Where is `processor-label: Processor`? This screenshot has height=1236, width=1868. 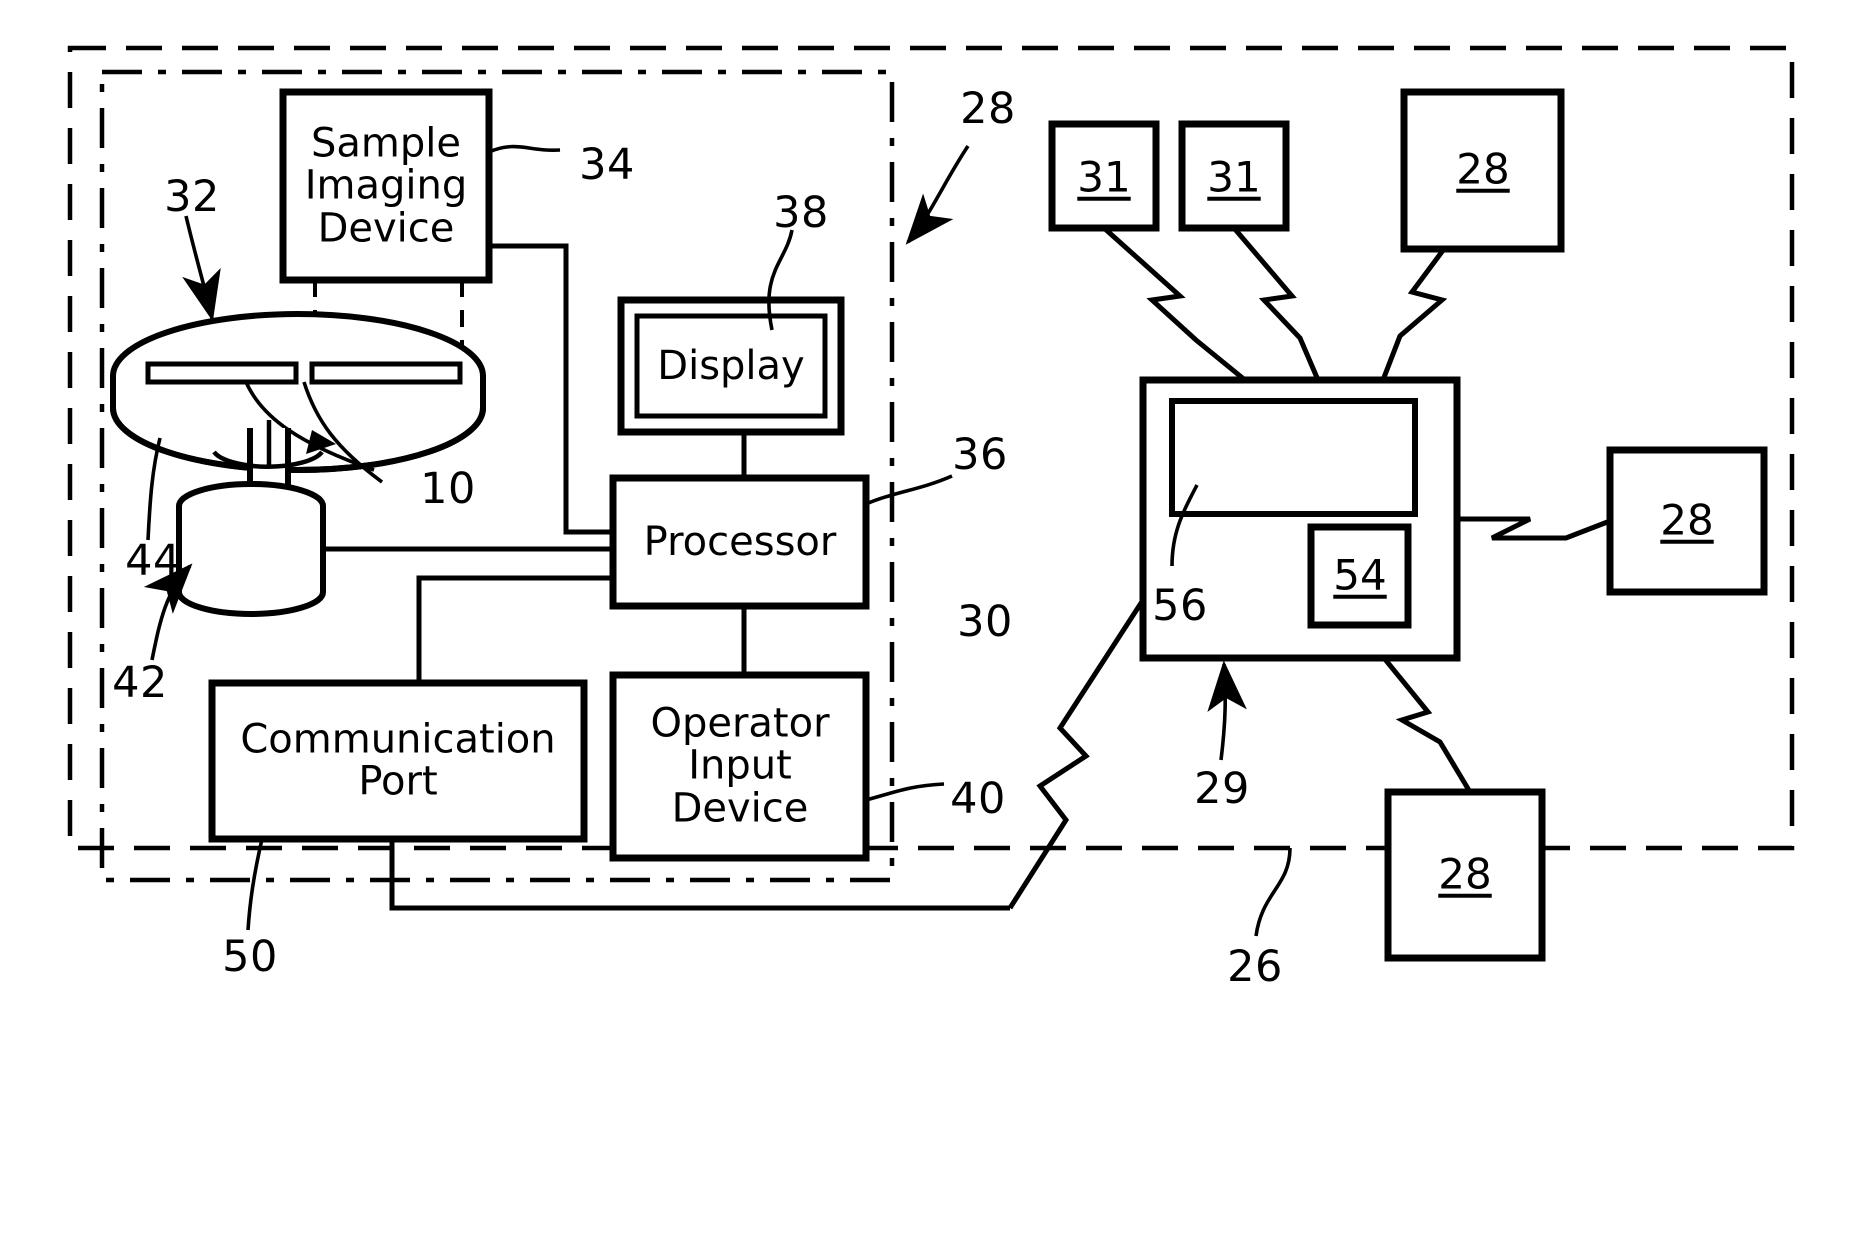 processor-label: Processor is located at coordinates (740, 541).